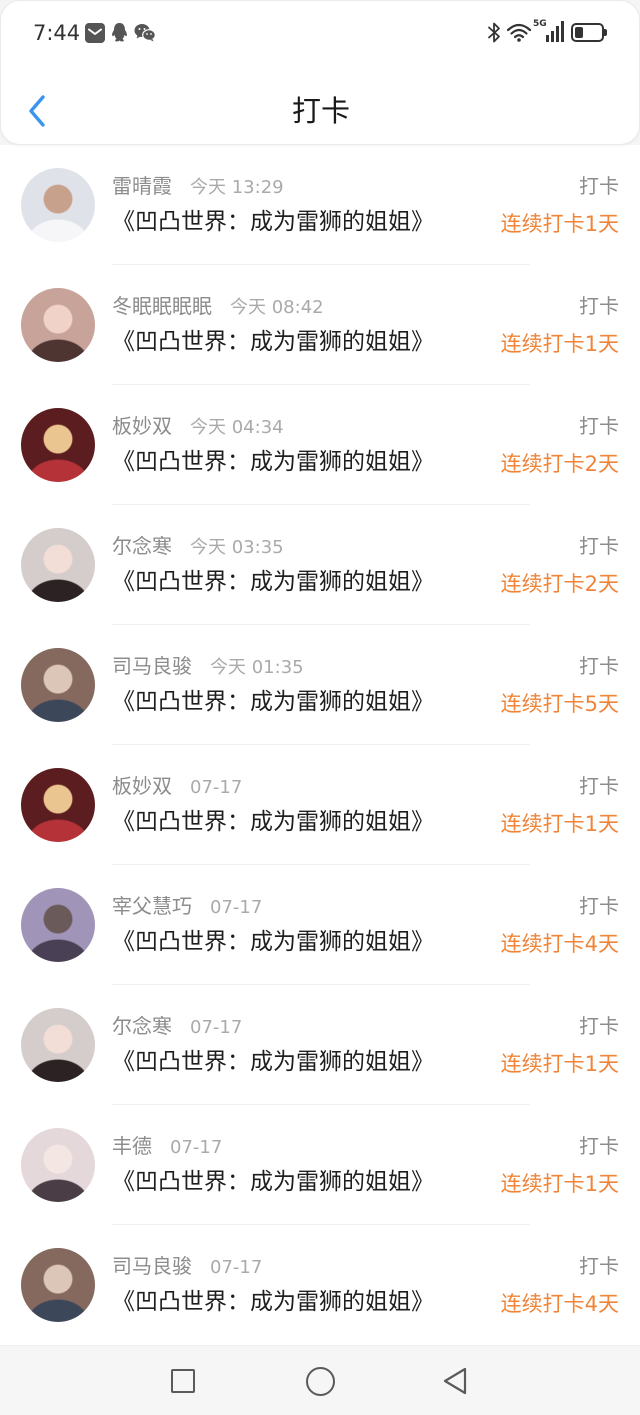  I want to click on system-nav-bar, so click(320, 1380).